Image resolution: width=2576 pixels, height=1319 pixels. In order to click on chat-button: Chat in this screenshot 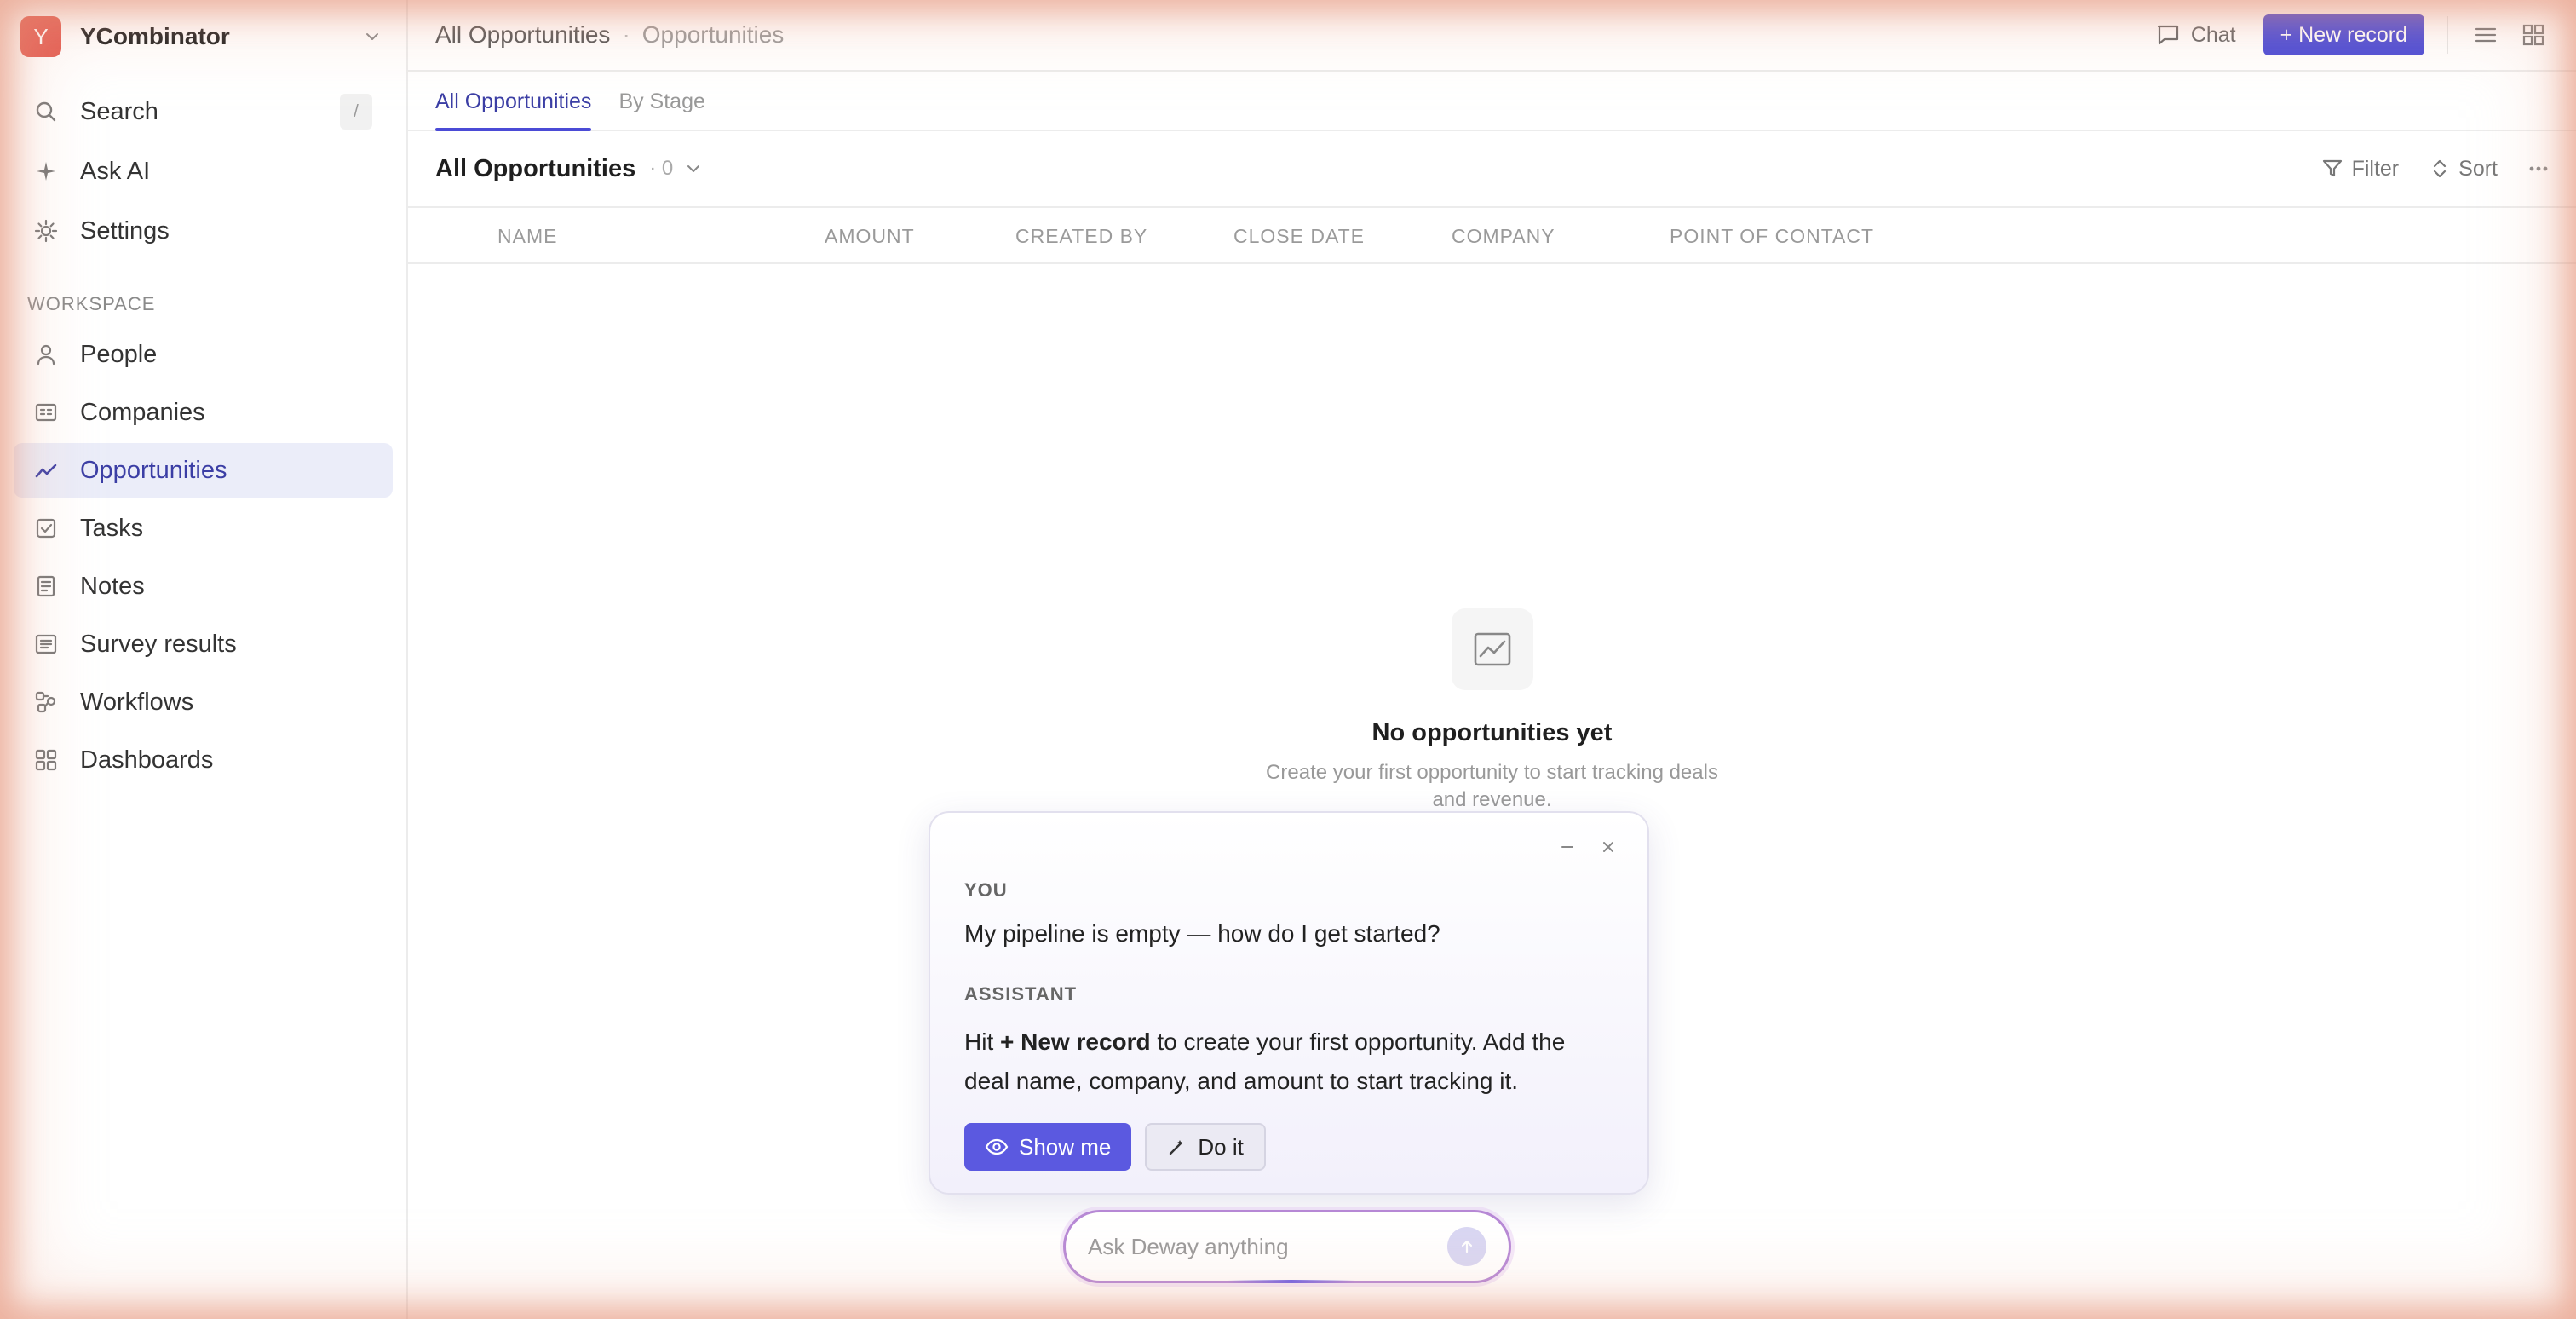, I will do `click(2195, 35)`.